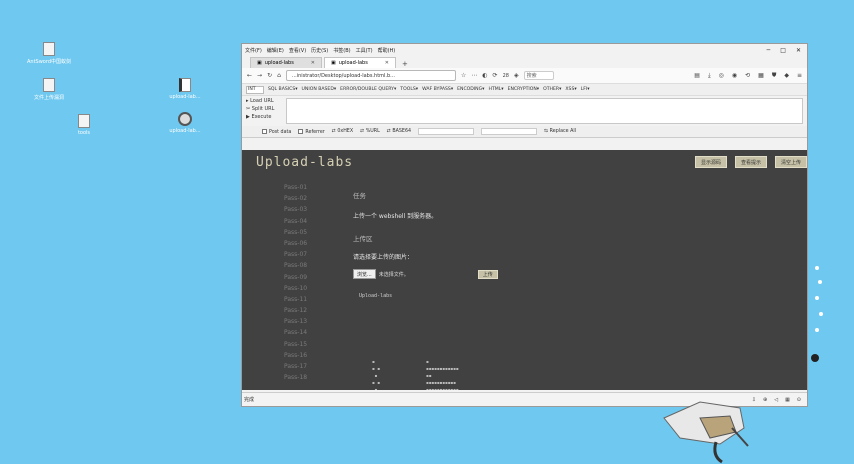 This screenshot has height=464, width=854. I want to click on sidebar-item-pass-12: Pass-12, so click(304, 312).